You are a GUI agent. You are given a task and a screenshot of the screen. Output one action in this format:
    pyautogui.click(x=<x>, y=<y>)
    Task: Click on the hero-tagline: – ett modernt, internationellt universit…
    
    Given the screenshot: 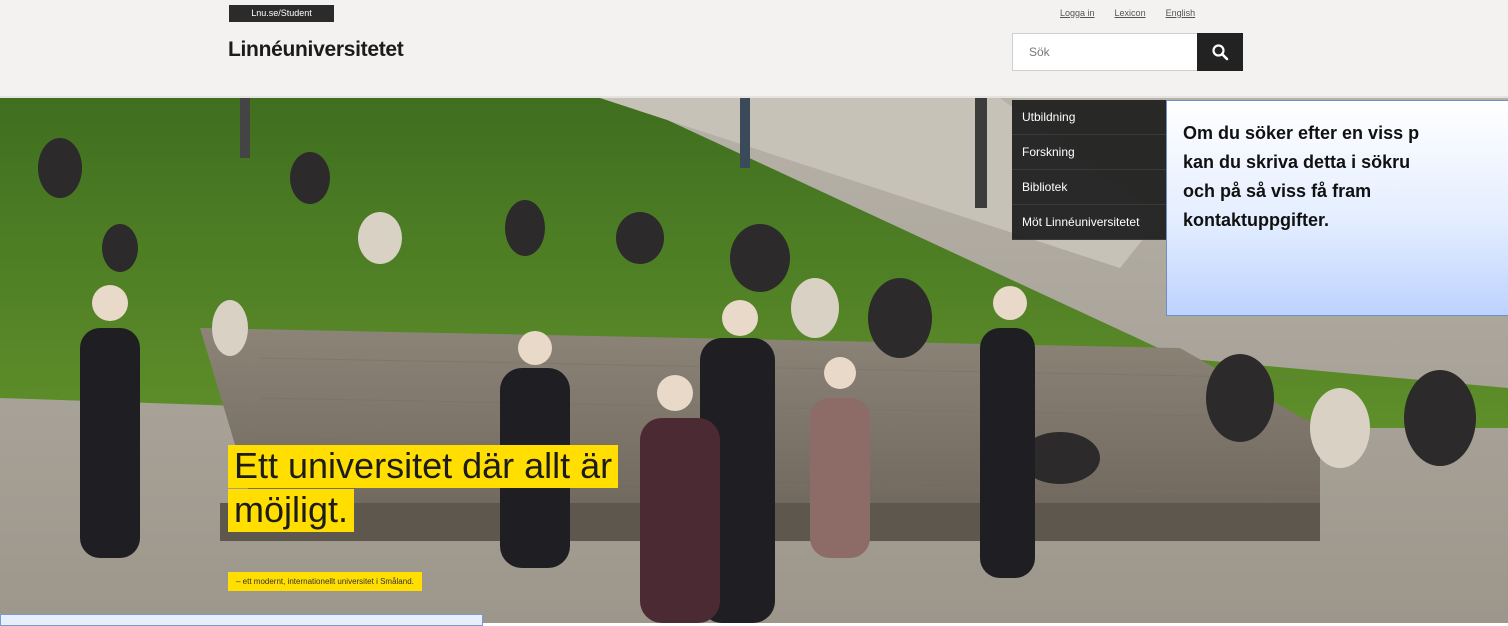 What is the action you would take?
    pyautogui.click(x=325, y=581)
    